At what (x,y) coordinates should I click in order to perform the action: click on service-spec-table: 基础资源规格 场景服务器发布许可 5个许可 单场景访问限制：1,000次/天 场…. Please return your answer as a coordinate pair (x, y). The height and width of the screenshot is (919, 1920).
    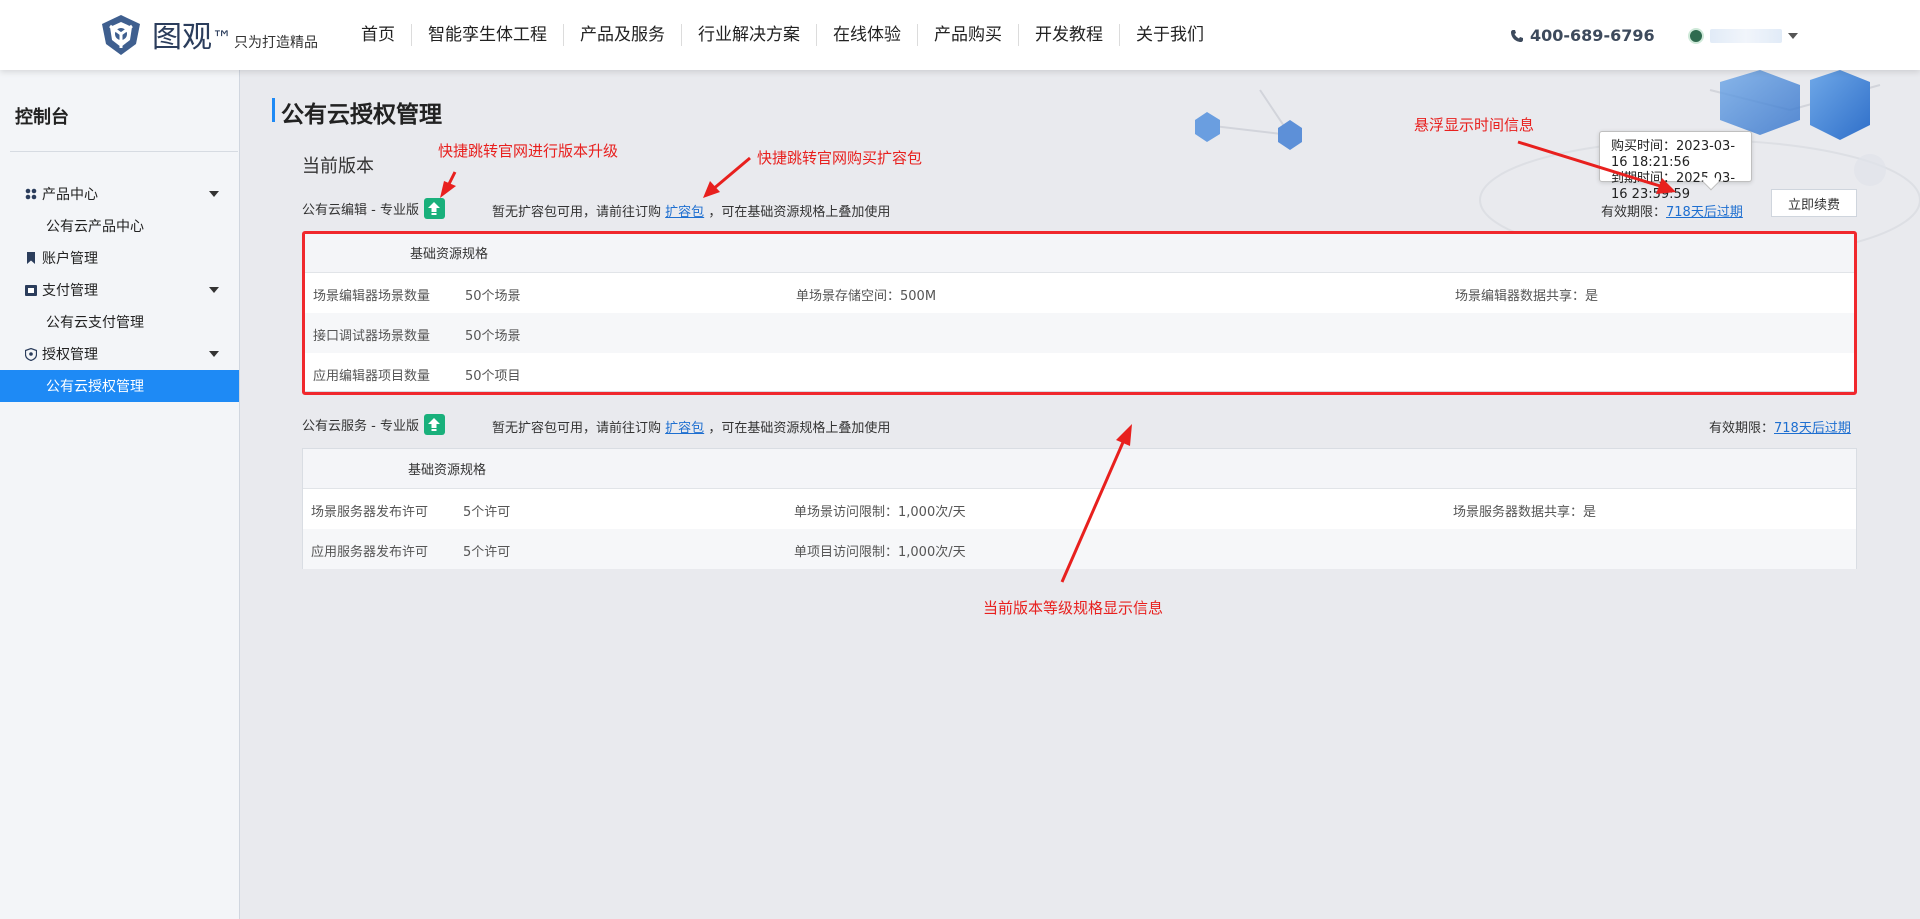
    Looking at the image, I should click on (1079, 508).